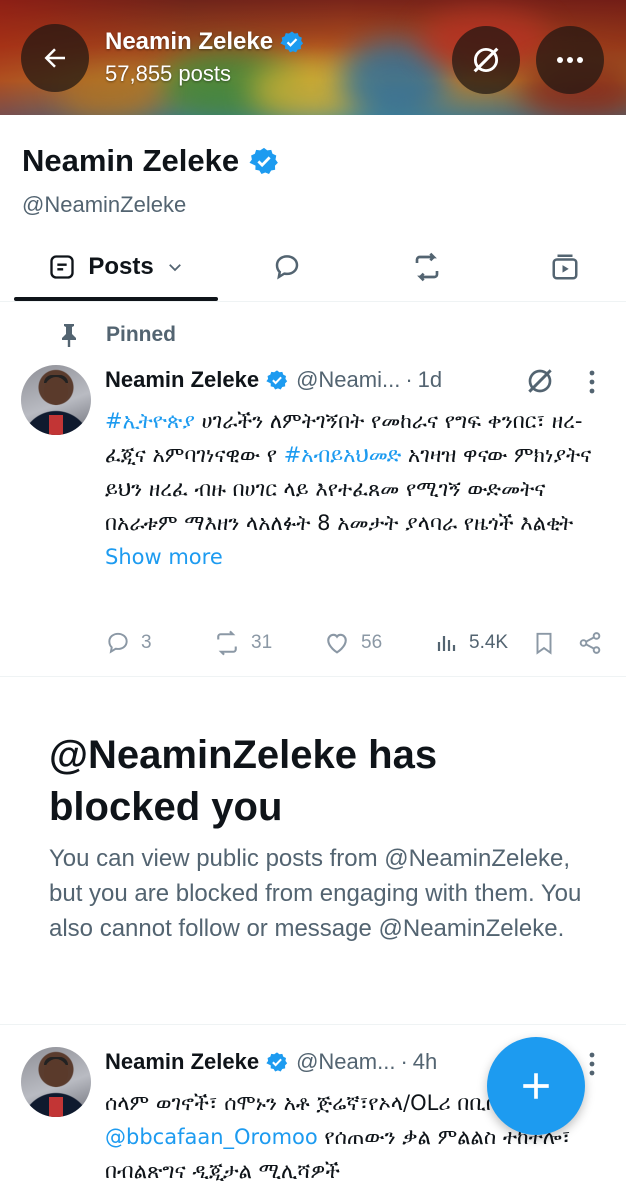  I want to click on view-count: 5.4K, so click(489, 642).